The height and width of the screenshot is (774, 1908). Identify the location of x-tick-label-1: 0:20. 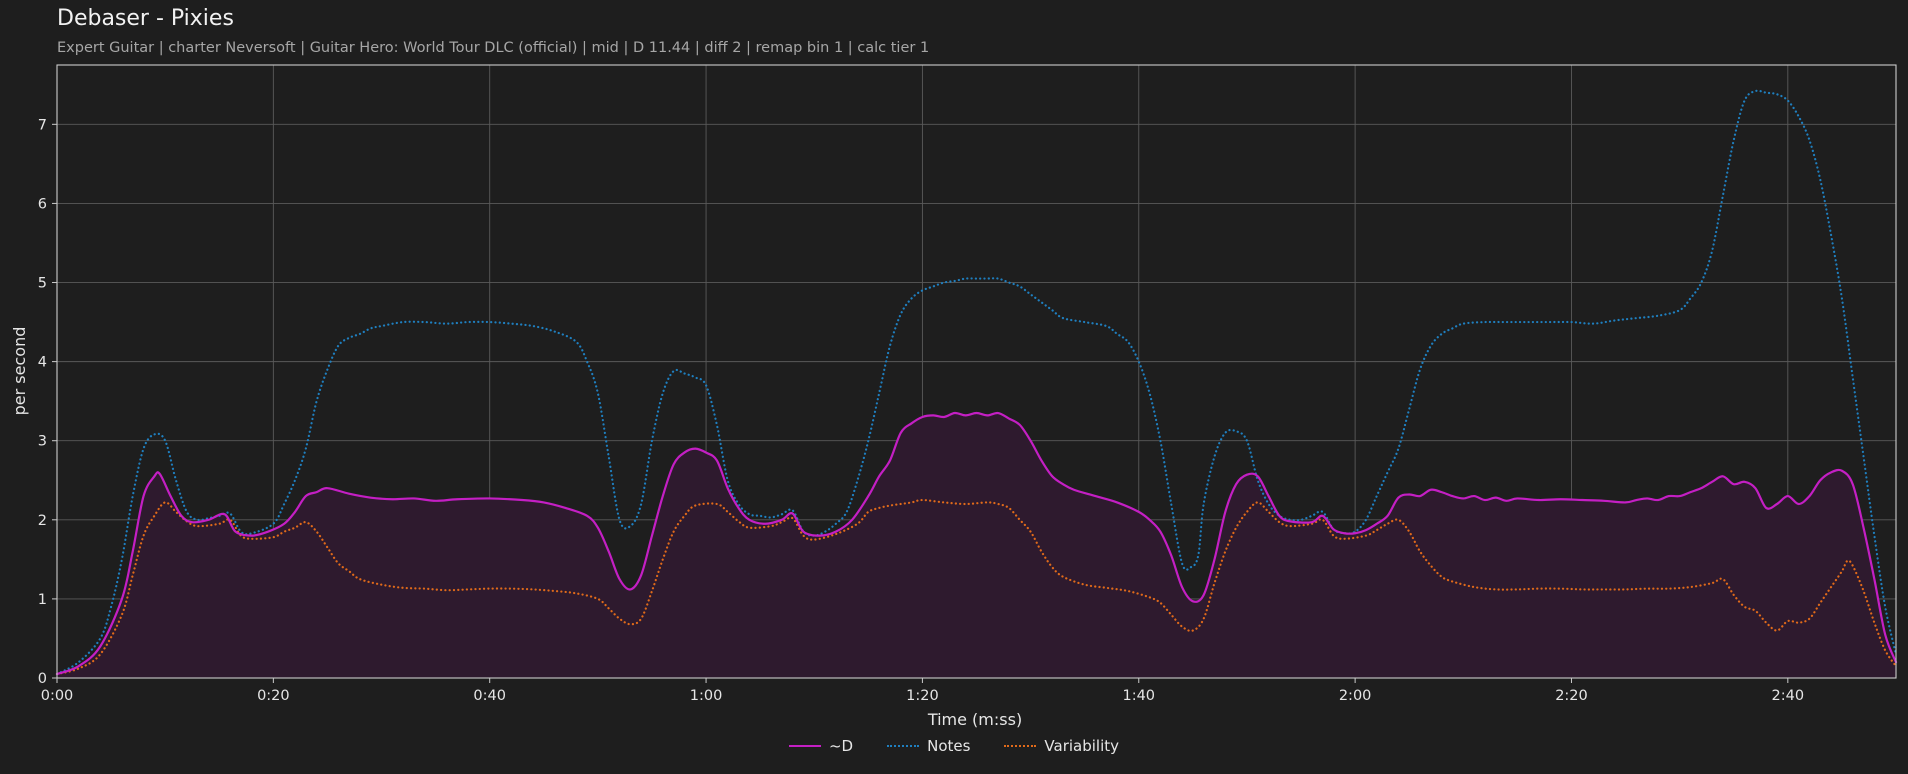
(273, 696).